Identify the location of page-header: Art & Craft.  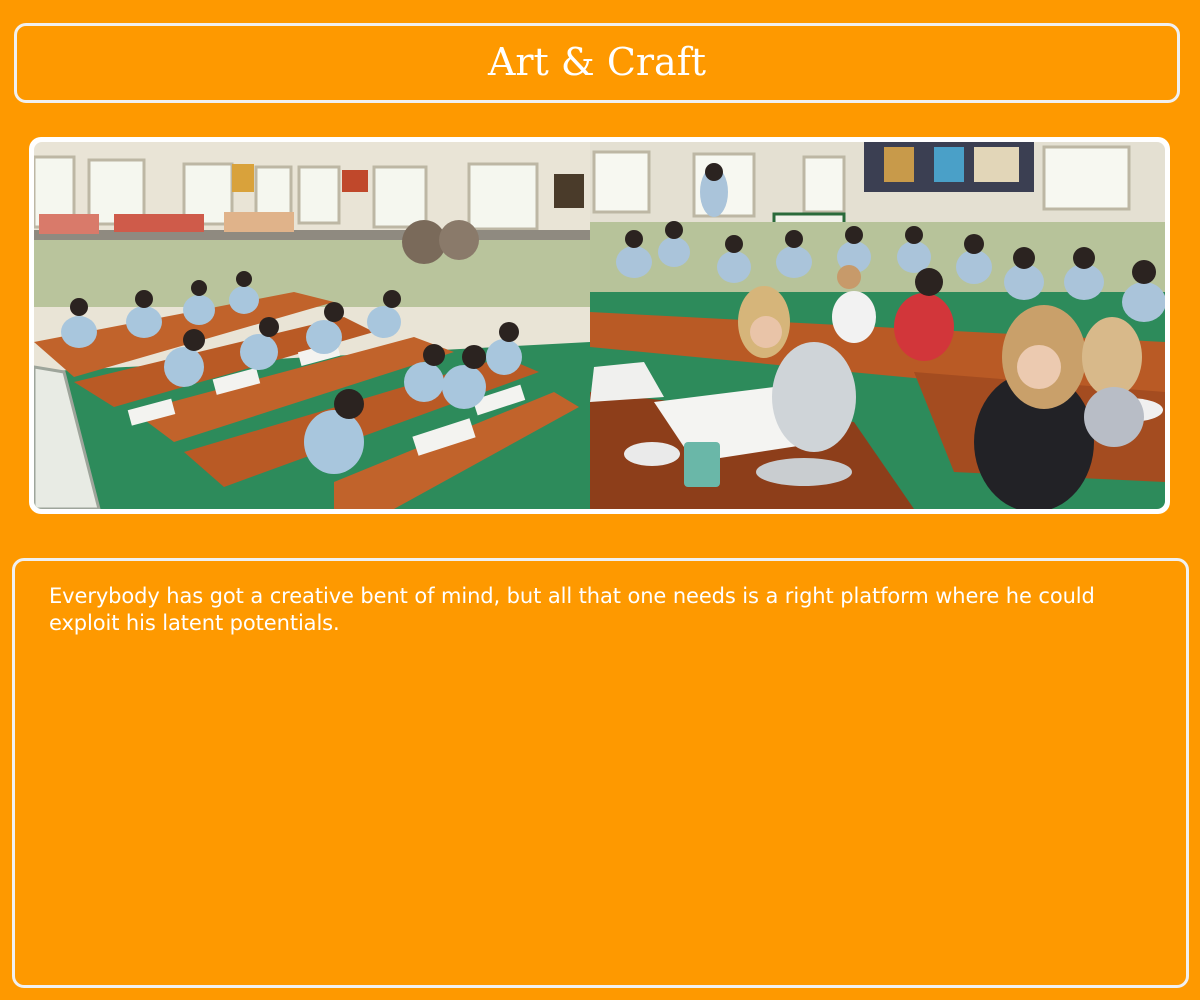
(597, 63).